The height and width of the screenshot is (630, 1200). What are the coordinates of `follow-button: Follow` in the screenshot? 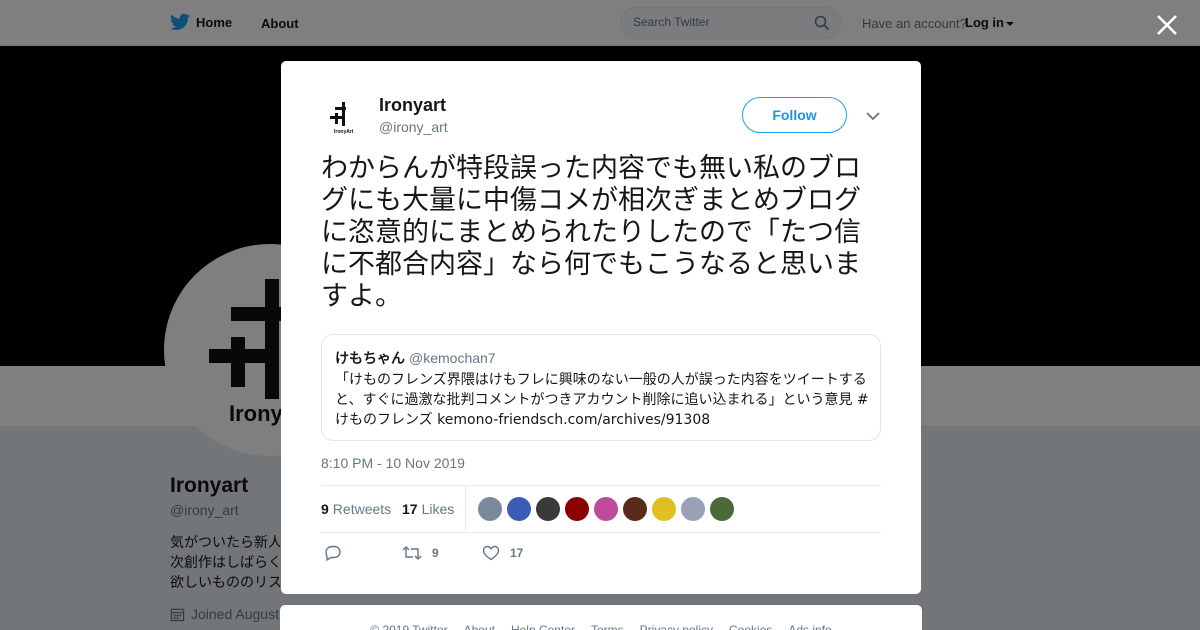 It's located at (794, 115).